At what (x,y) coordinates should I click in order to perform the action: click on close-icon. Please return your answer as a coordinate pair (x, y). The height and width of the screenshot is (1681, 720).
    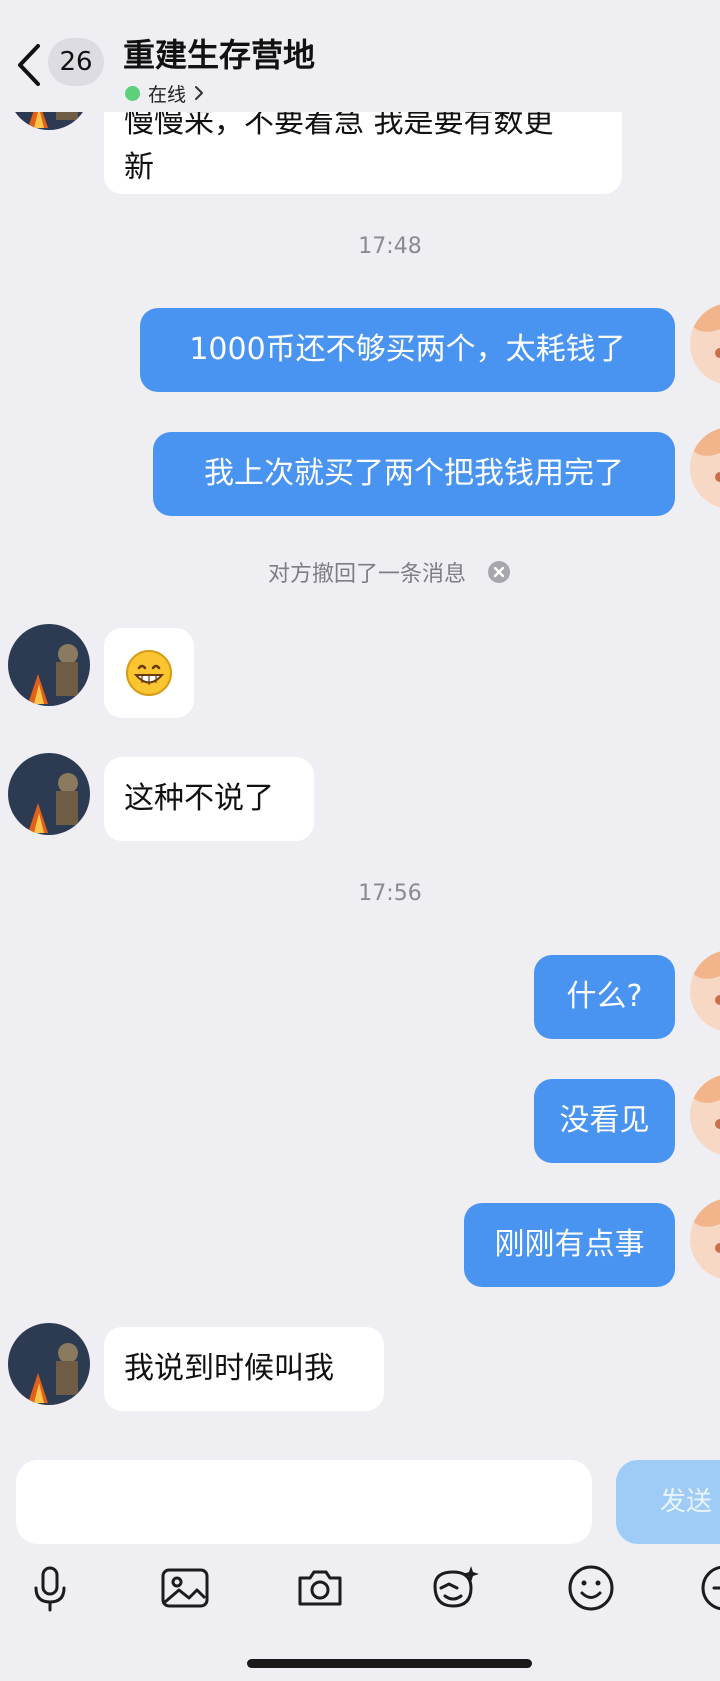
    Looking at the image, I should click on (499, 572).